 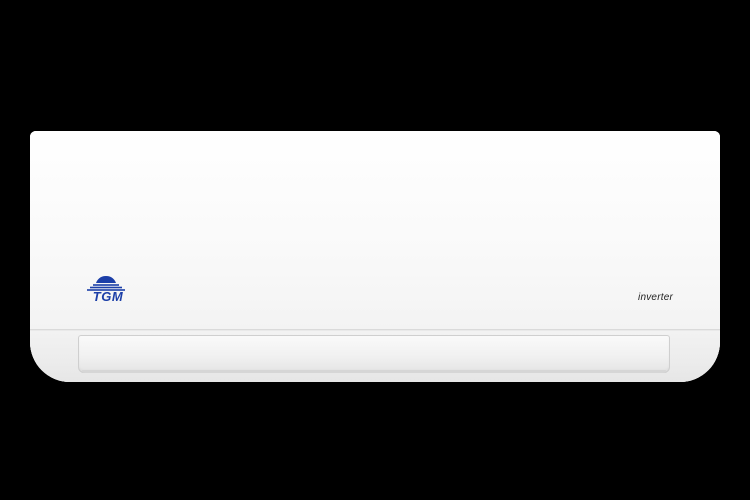 I want to click on brand-logo: TGM, so click(x=106, y=290).